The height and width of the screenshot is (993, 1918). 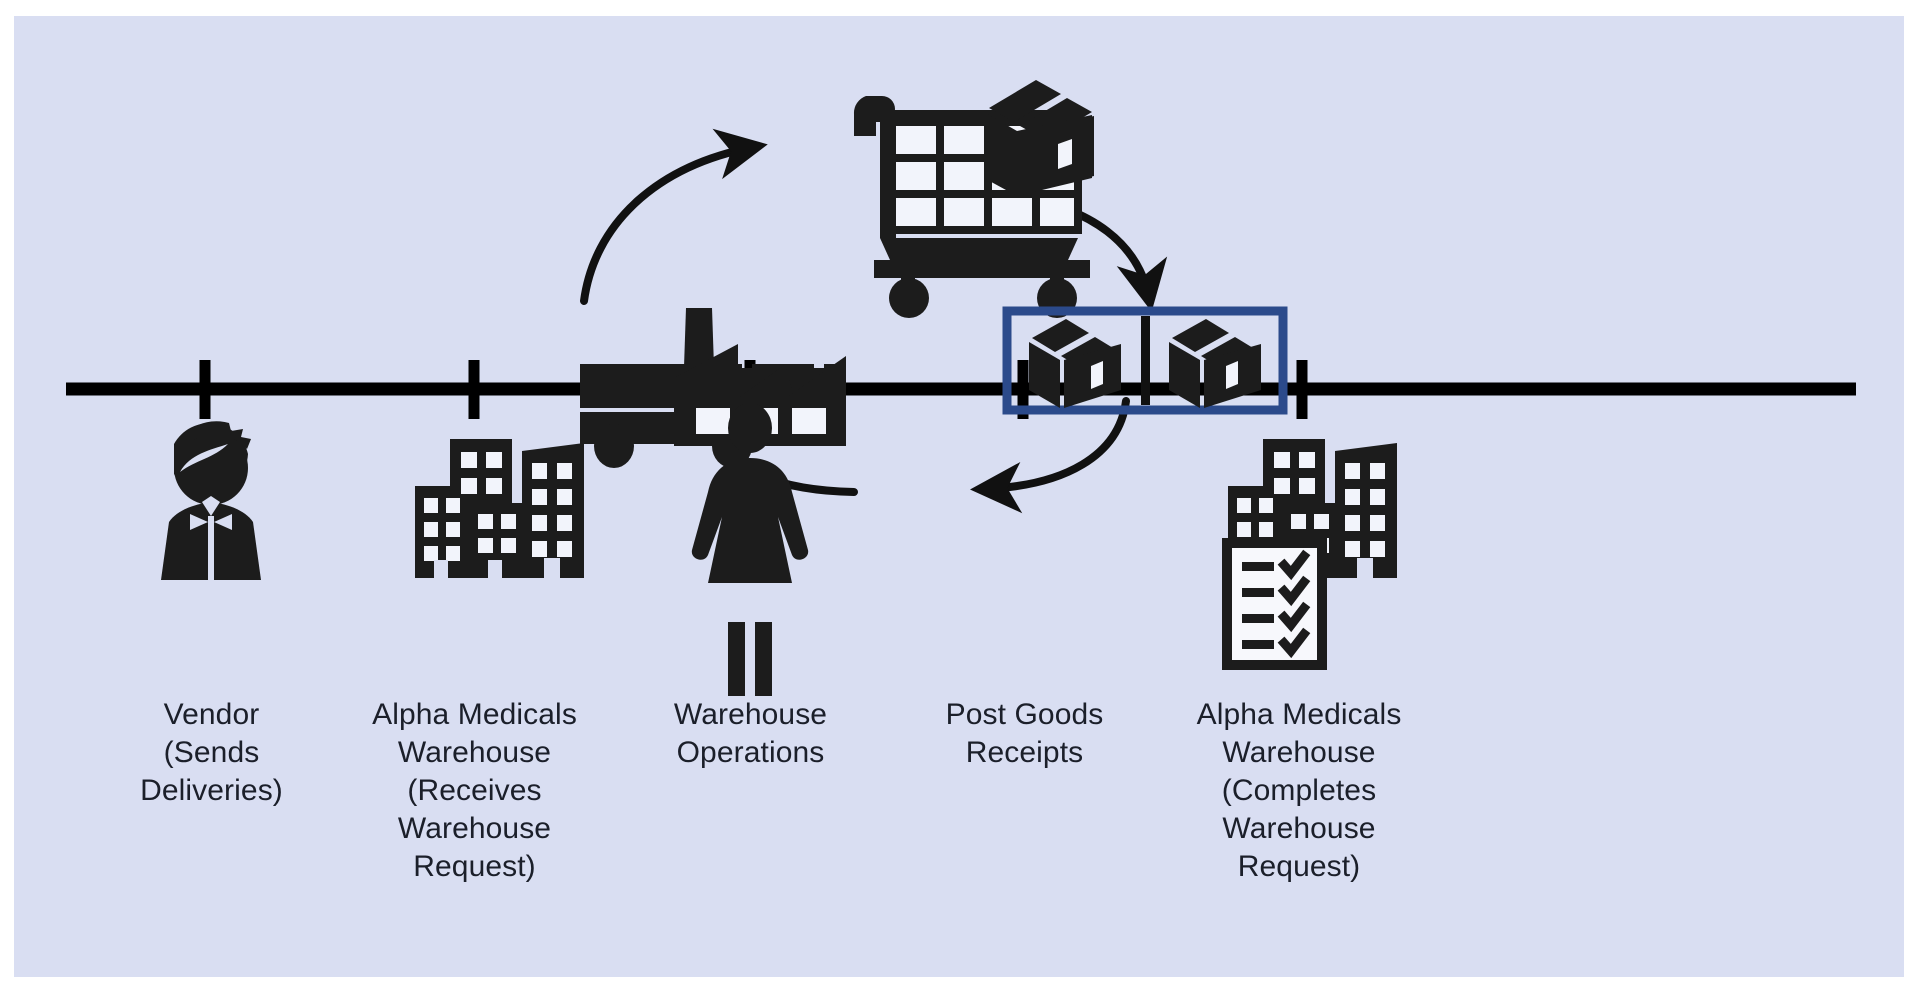 What do you see at coordinates (1274, 604) in the screenshot?
I see `checklist-clipboard-icon` at bounding box center [1274, 604].